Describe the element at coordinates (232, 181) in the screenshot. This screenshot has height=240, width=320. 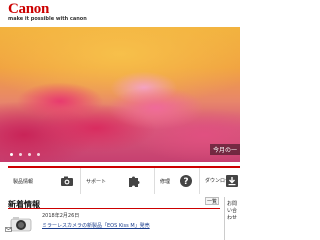
I see `download-icon` at that location.